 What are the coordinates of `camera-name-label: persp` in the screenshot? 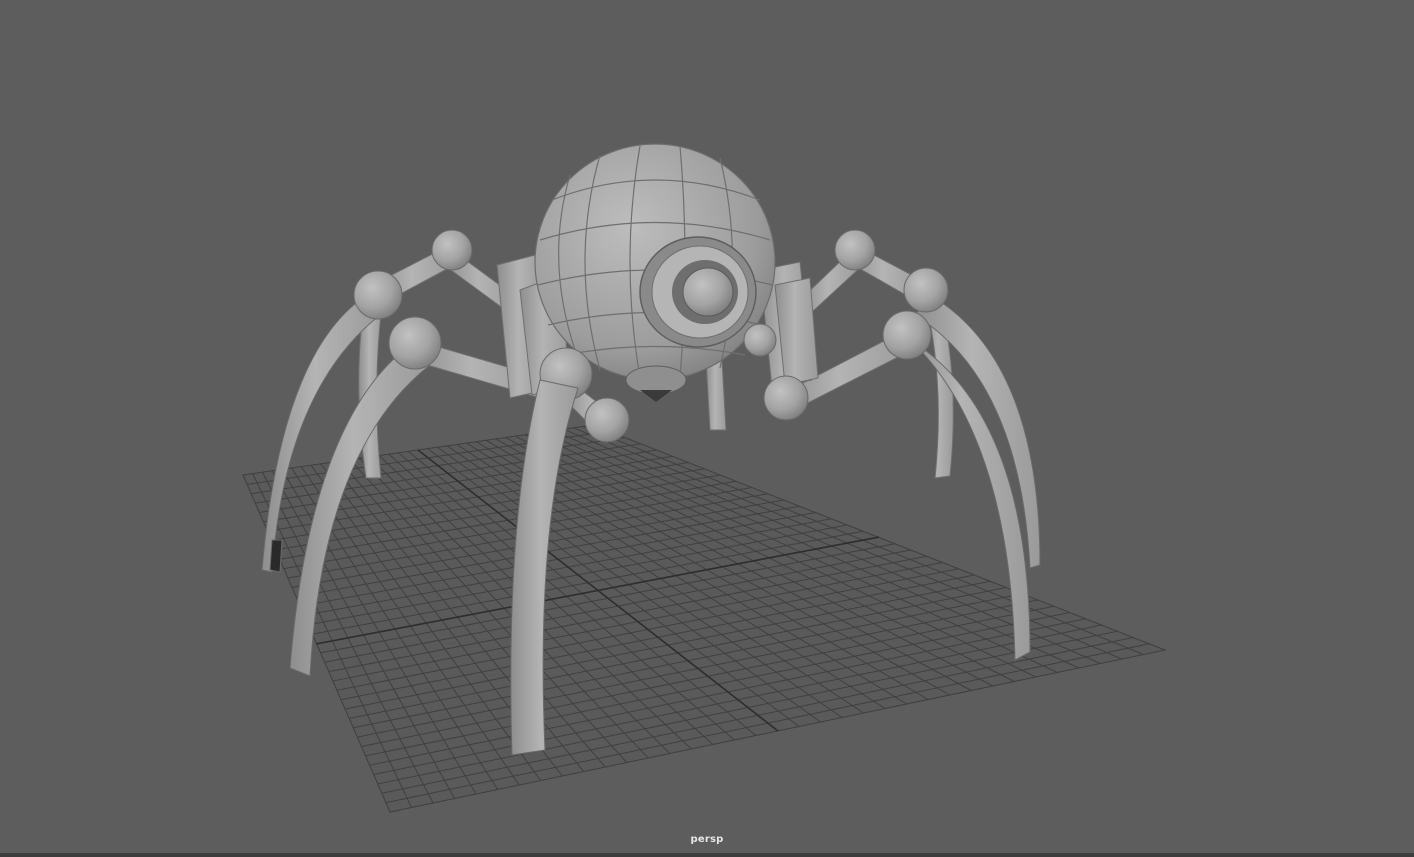 It's located at (707, 839).